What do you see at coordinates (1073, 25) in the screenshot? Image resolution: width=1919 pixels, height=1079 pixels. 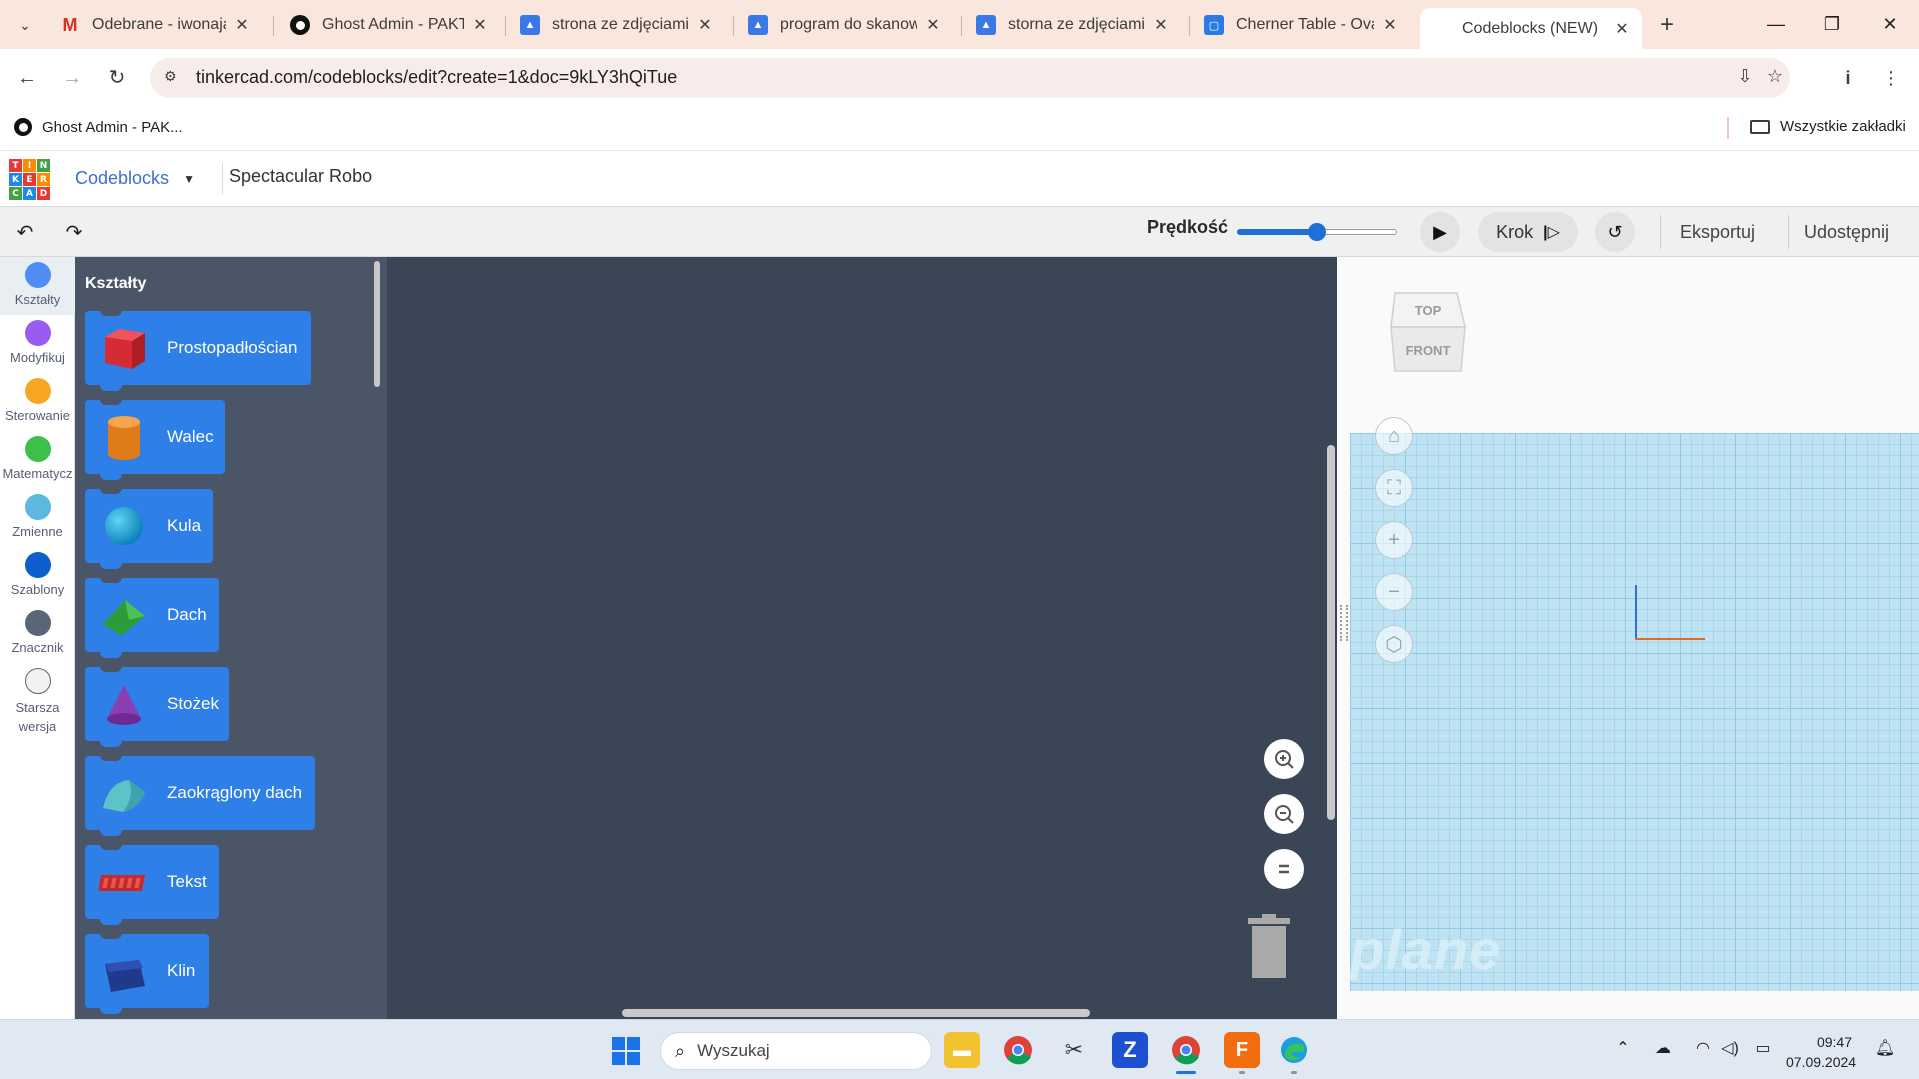 I see `browser-tab-docs-3: ▲ storna ze zdjęciami r ✕` at bounding box center [1073, 25].